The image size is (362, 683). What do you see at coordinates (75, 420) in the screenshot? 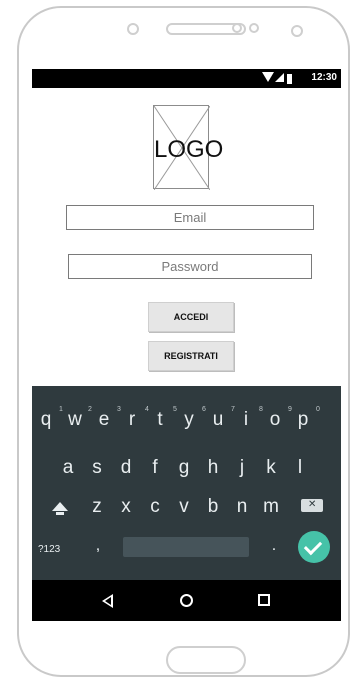
I see `key-w: w` at bounding box center [75, 420].